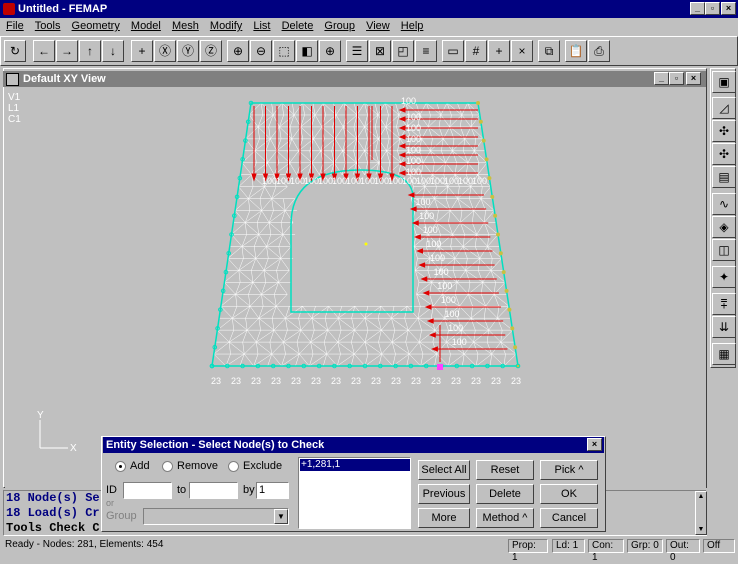 The image size is (738, 564). I want to click on node-move-icon: ✣, so click(724, 154).